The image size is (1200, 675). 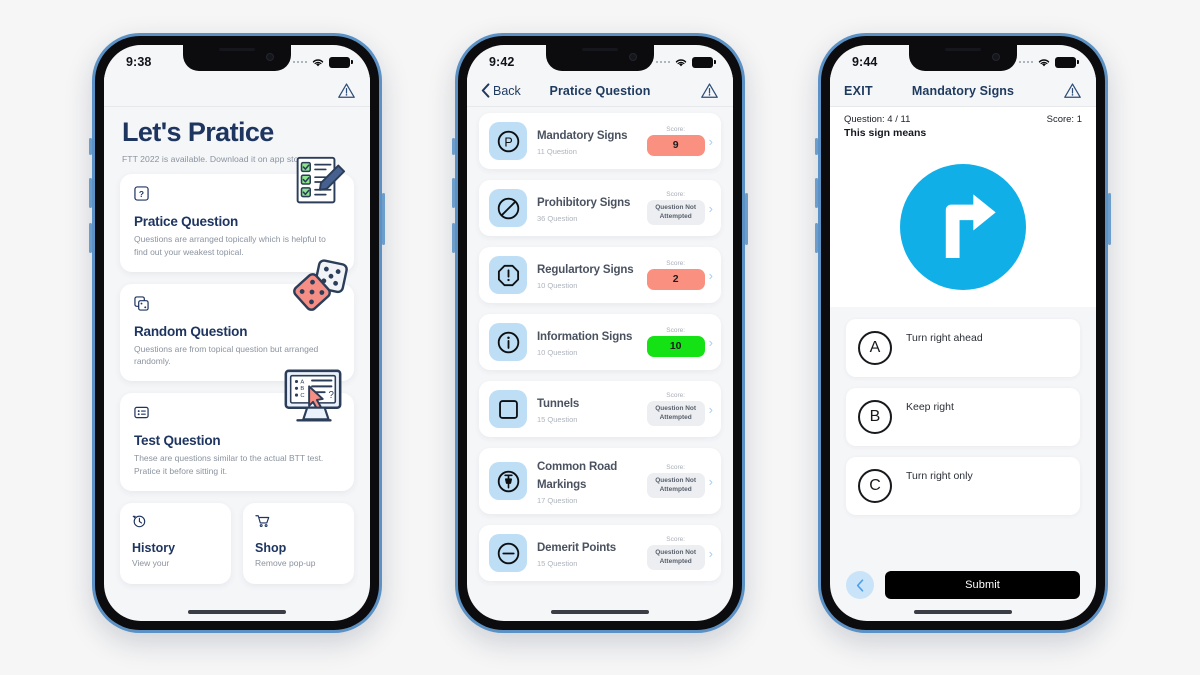 I want to click on back-label: Back, so click(x=507, y=90).